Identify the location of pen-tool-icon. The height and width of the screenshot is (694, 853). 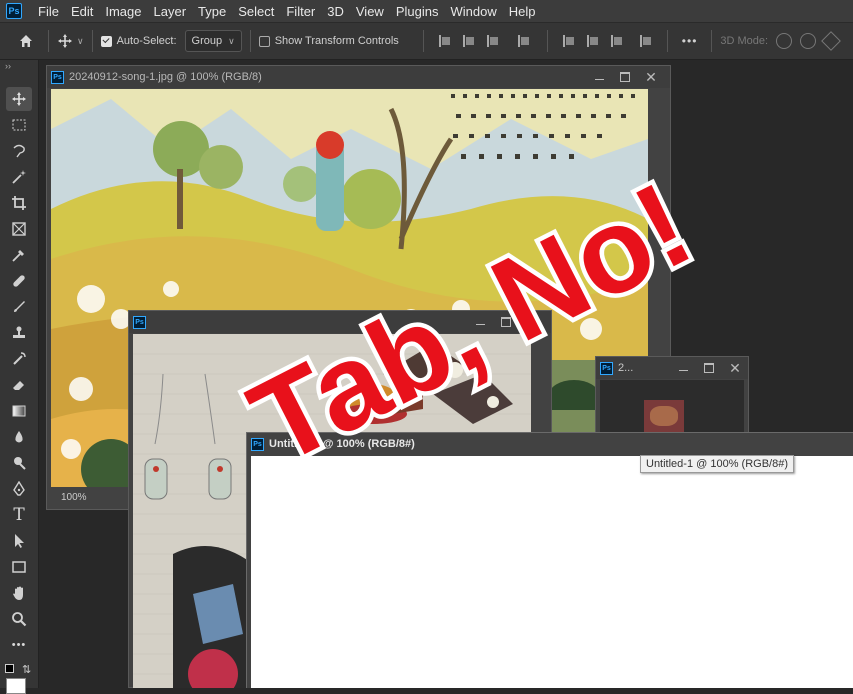
(19, 489).